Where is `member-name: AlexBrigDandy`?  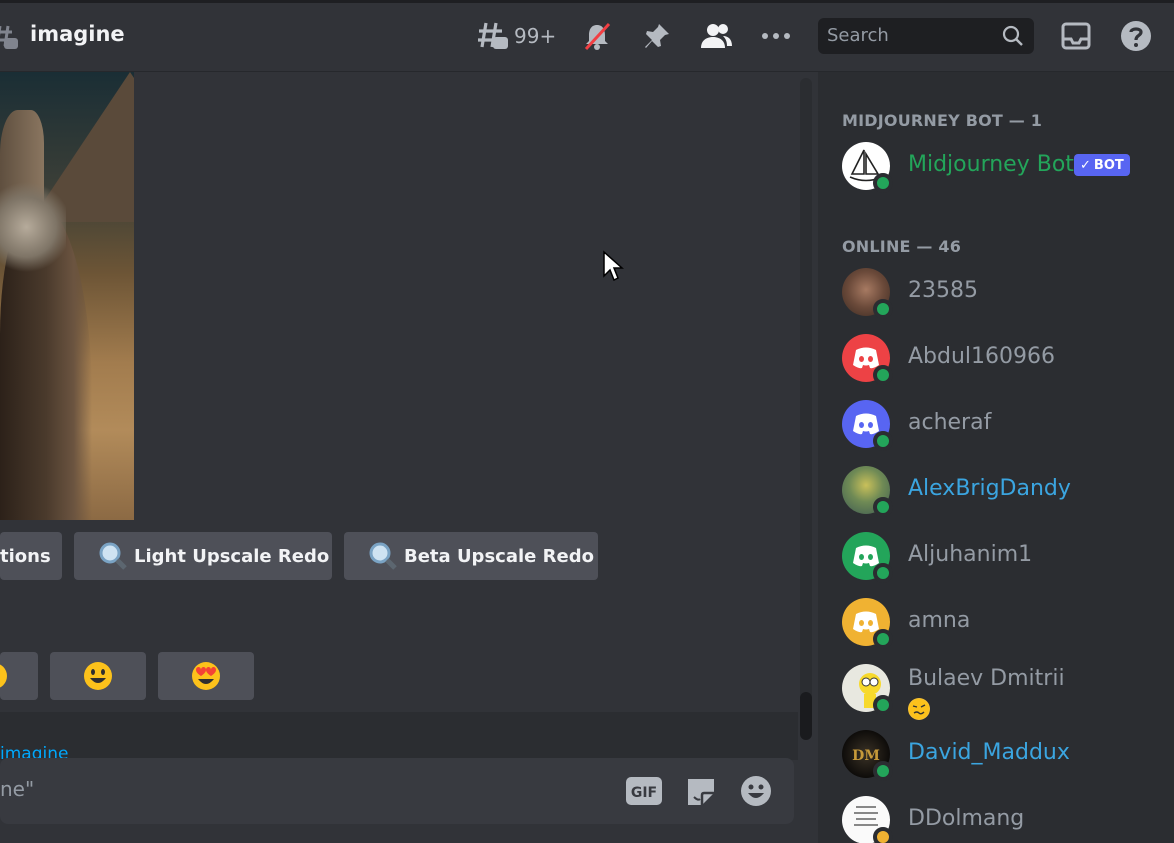 member-name: AlexBrigDandy is located at coordinates (989, 488).